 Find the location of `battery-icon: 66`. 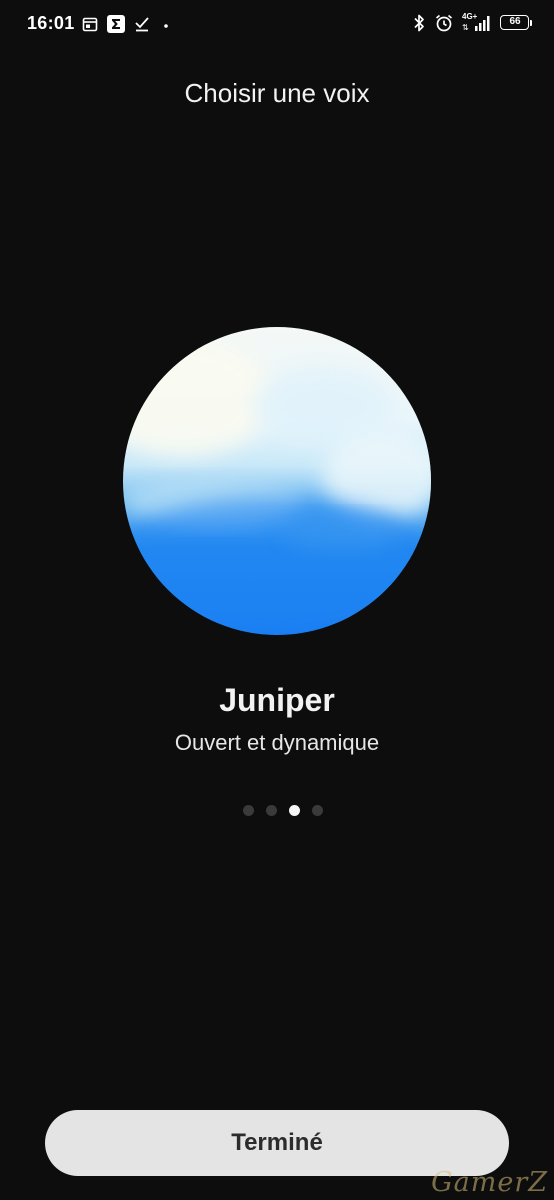

battery-icon: 66 is located at coordinates (516, 23).